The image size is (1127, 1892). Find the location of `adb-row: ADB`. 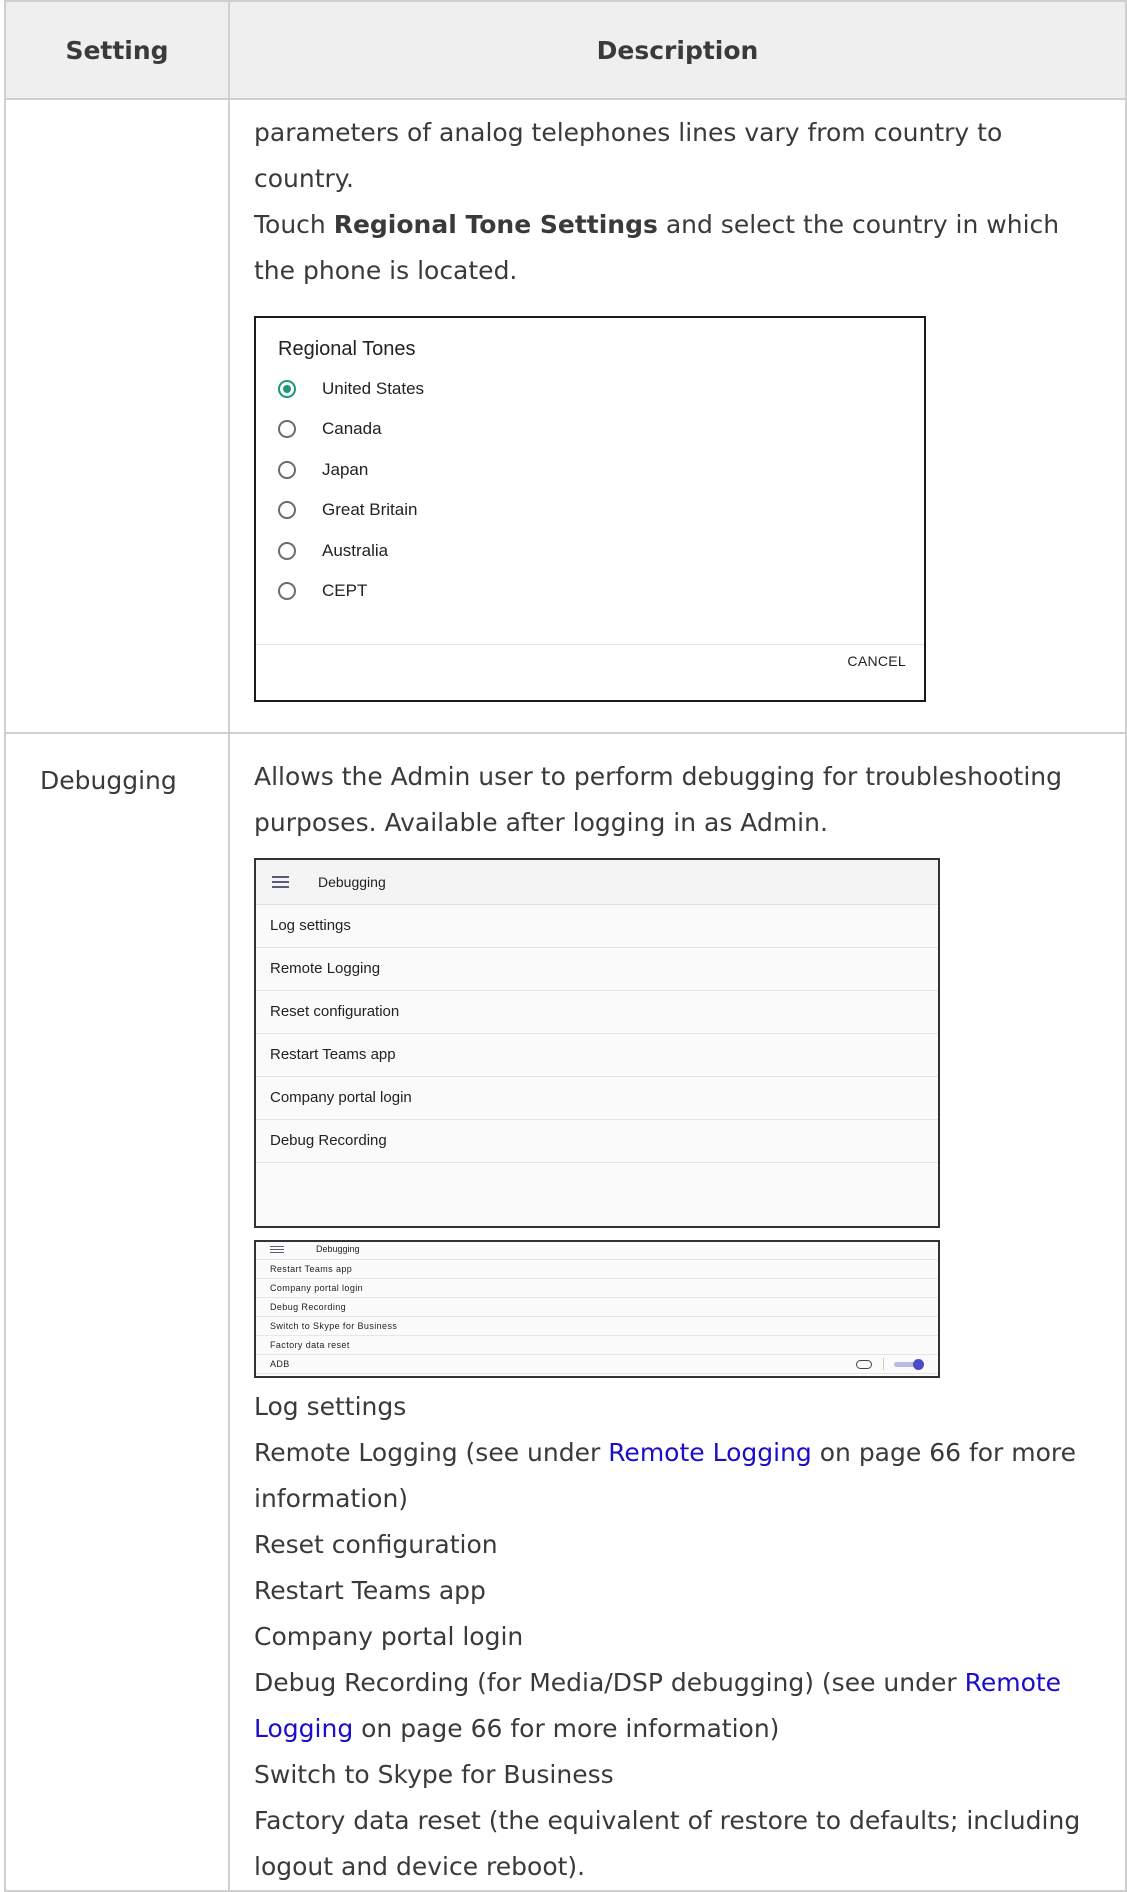

adb-row: ADB is located at coordinates (597, 1364).